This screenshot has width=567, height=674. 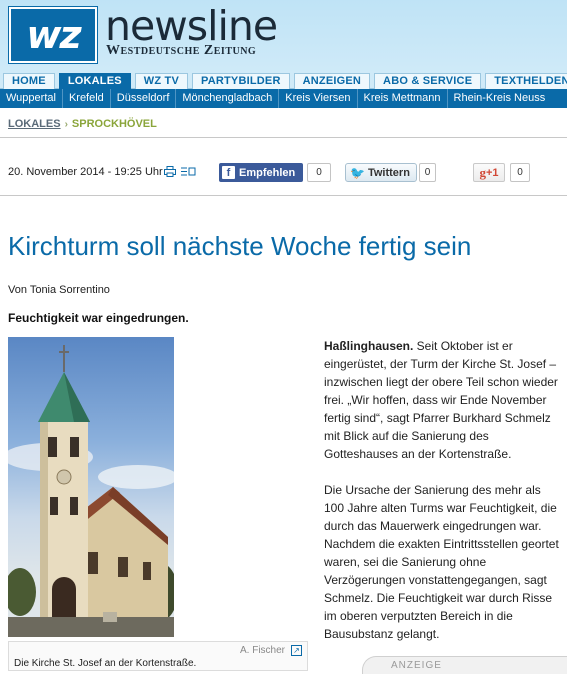 What do you see at coordinates (262, 650) in the screenshot?
I see `photo-credit: A. Fischer` at bounding box center [262, 650].